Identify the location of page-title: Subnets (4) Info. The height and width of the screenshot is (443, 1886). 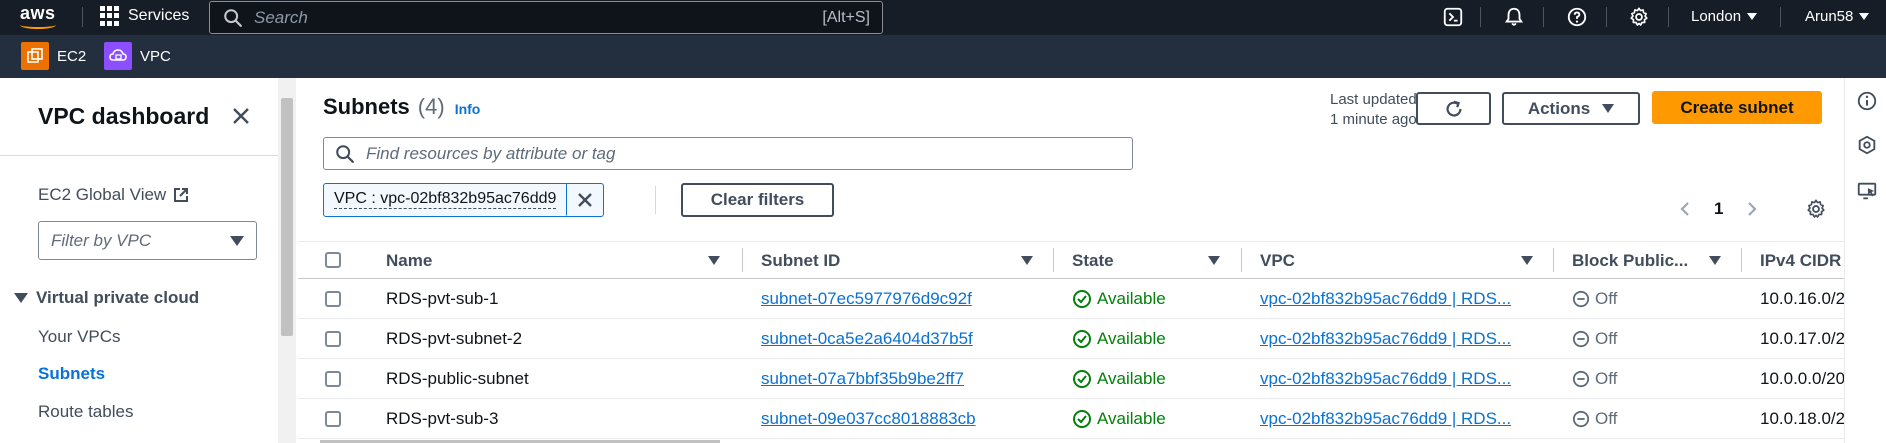
(401, 107).